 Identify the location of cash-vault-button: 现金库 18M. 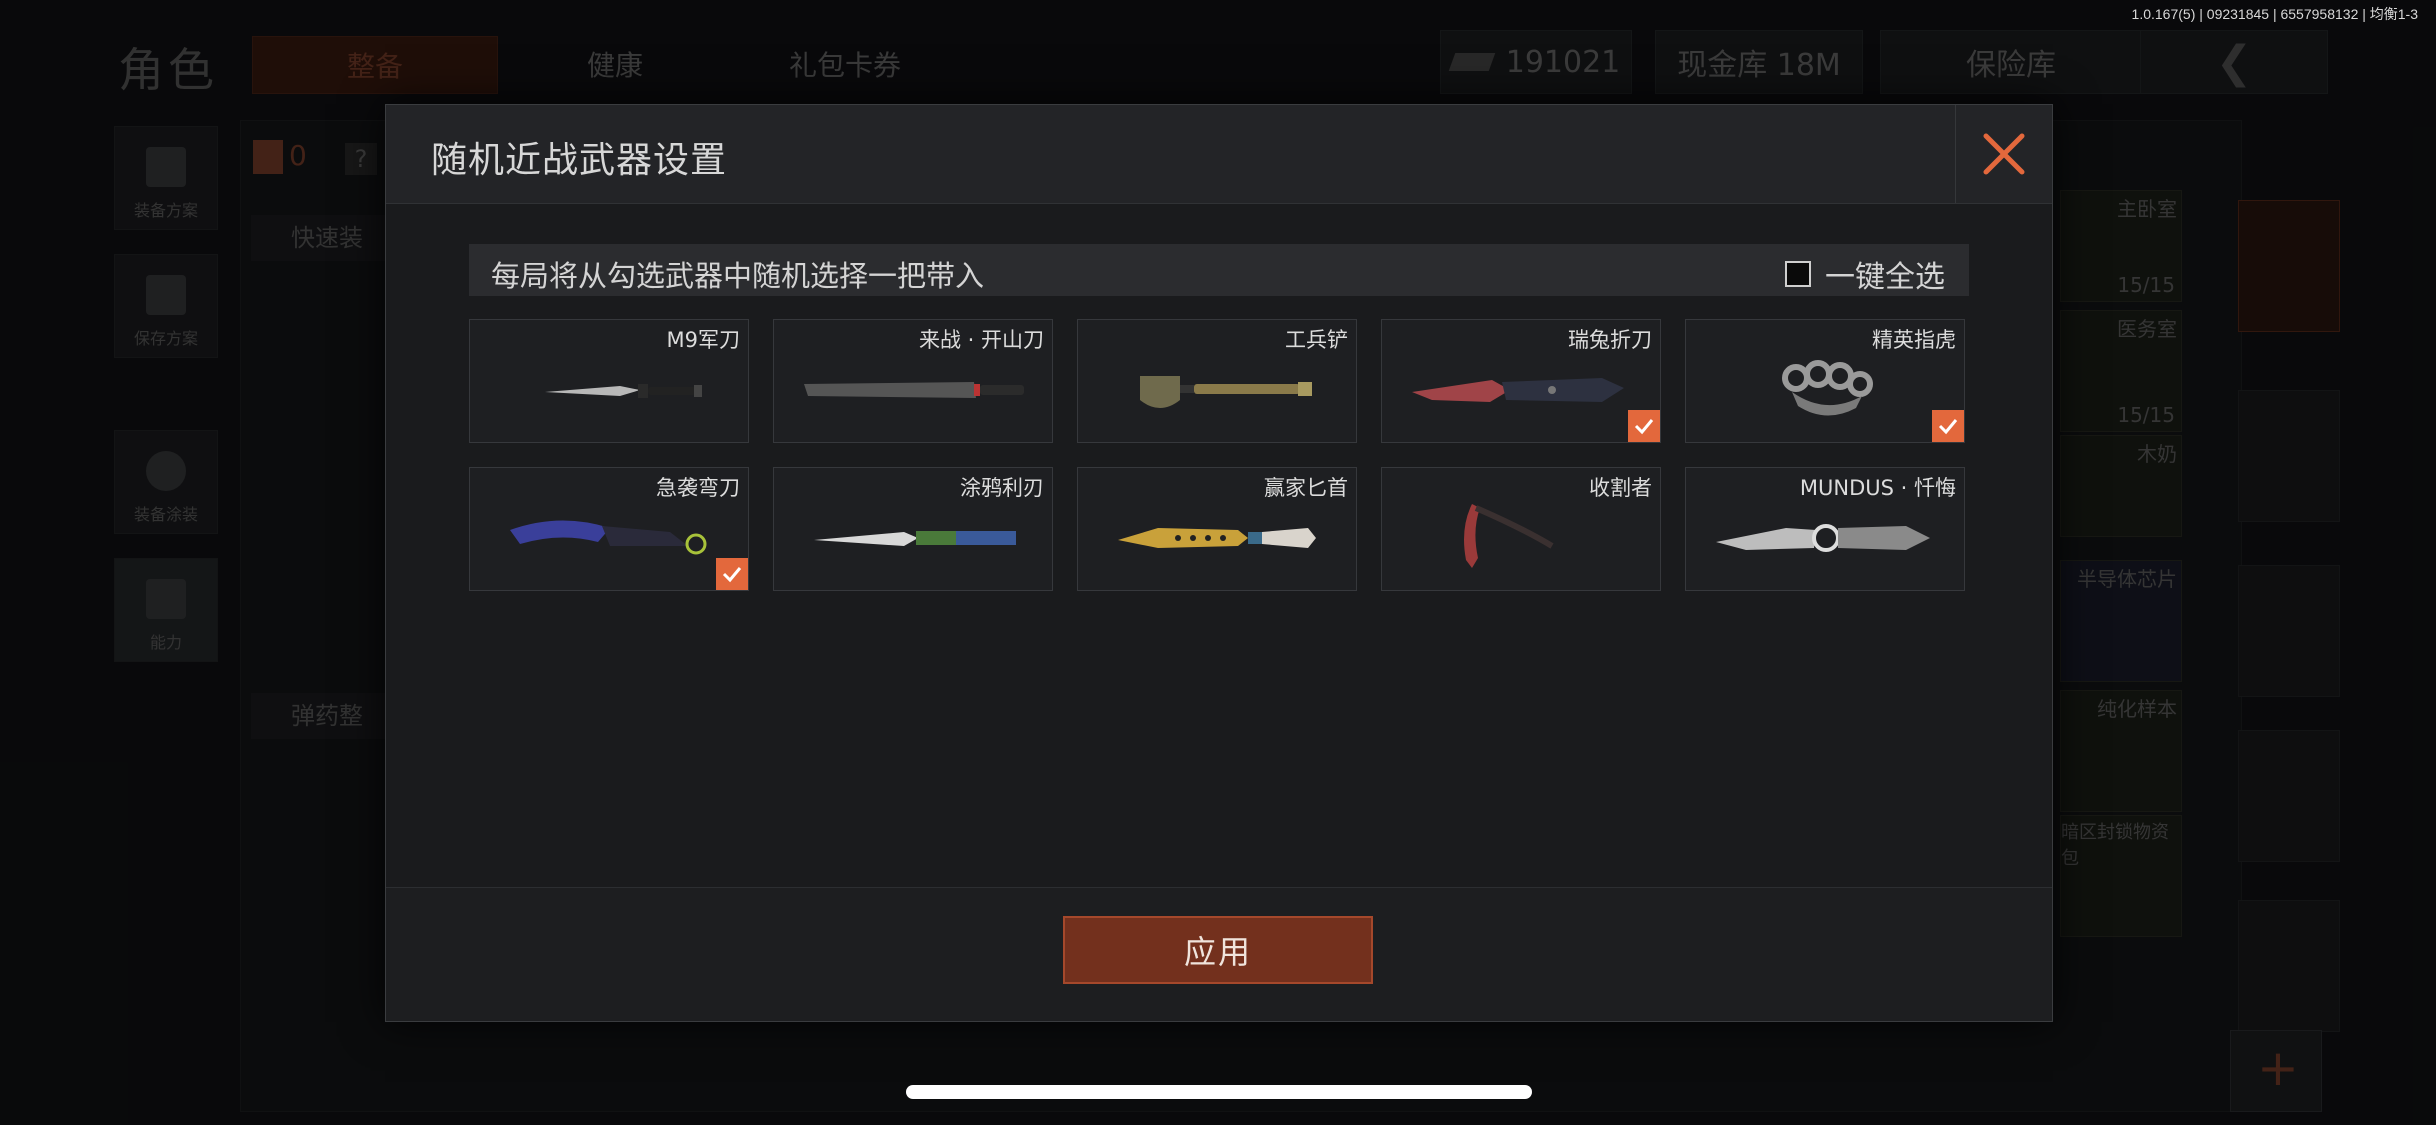
(1759, 62).